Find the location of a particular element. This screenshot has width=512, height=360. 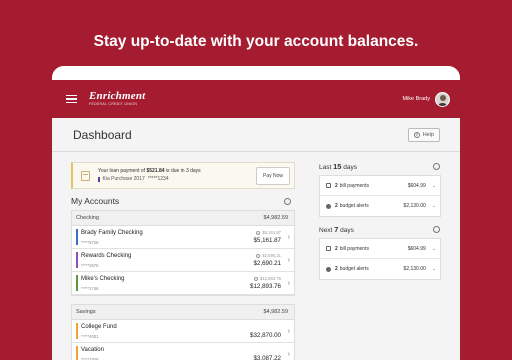

available-balance: $12,893.76 is located at coordinates (265, 278).